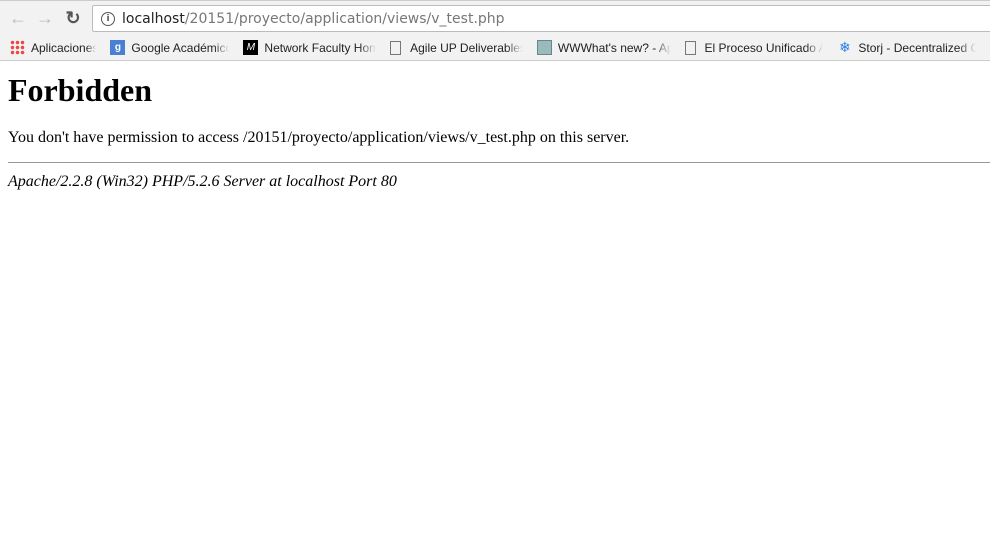  What do you see at coordinates (251, 47) in the screenshot?
I see `network-faculty-icon: M` at bounding box center [251, 47].